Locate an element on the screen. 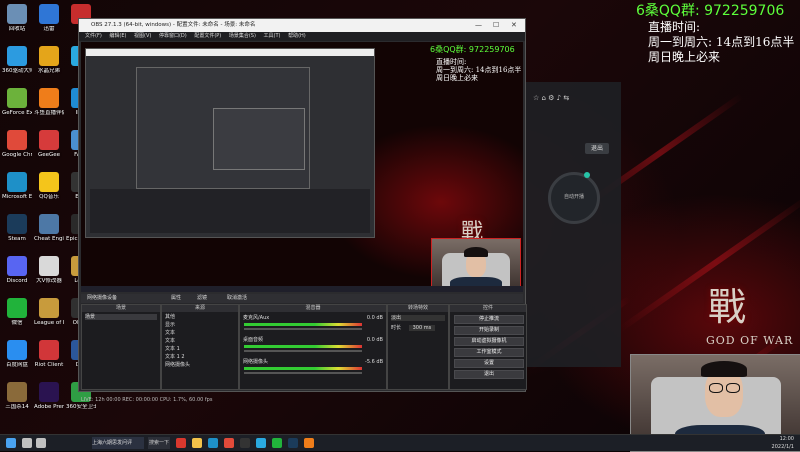 The width and height of the screenshot is (800, 452). desktop-icon: QQ音乐 is located at coordinates (49, 186).